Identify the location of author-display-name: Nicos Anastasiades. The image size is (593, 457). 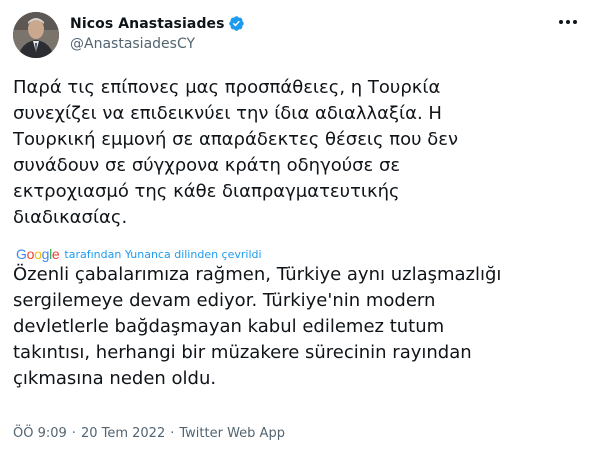
(147, 24).